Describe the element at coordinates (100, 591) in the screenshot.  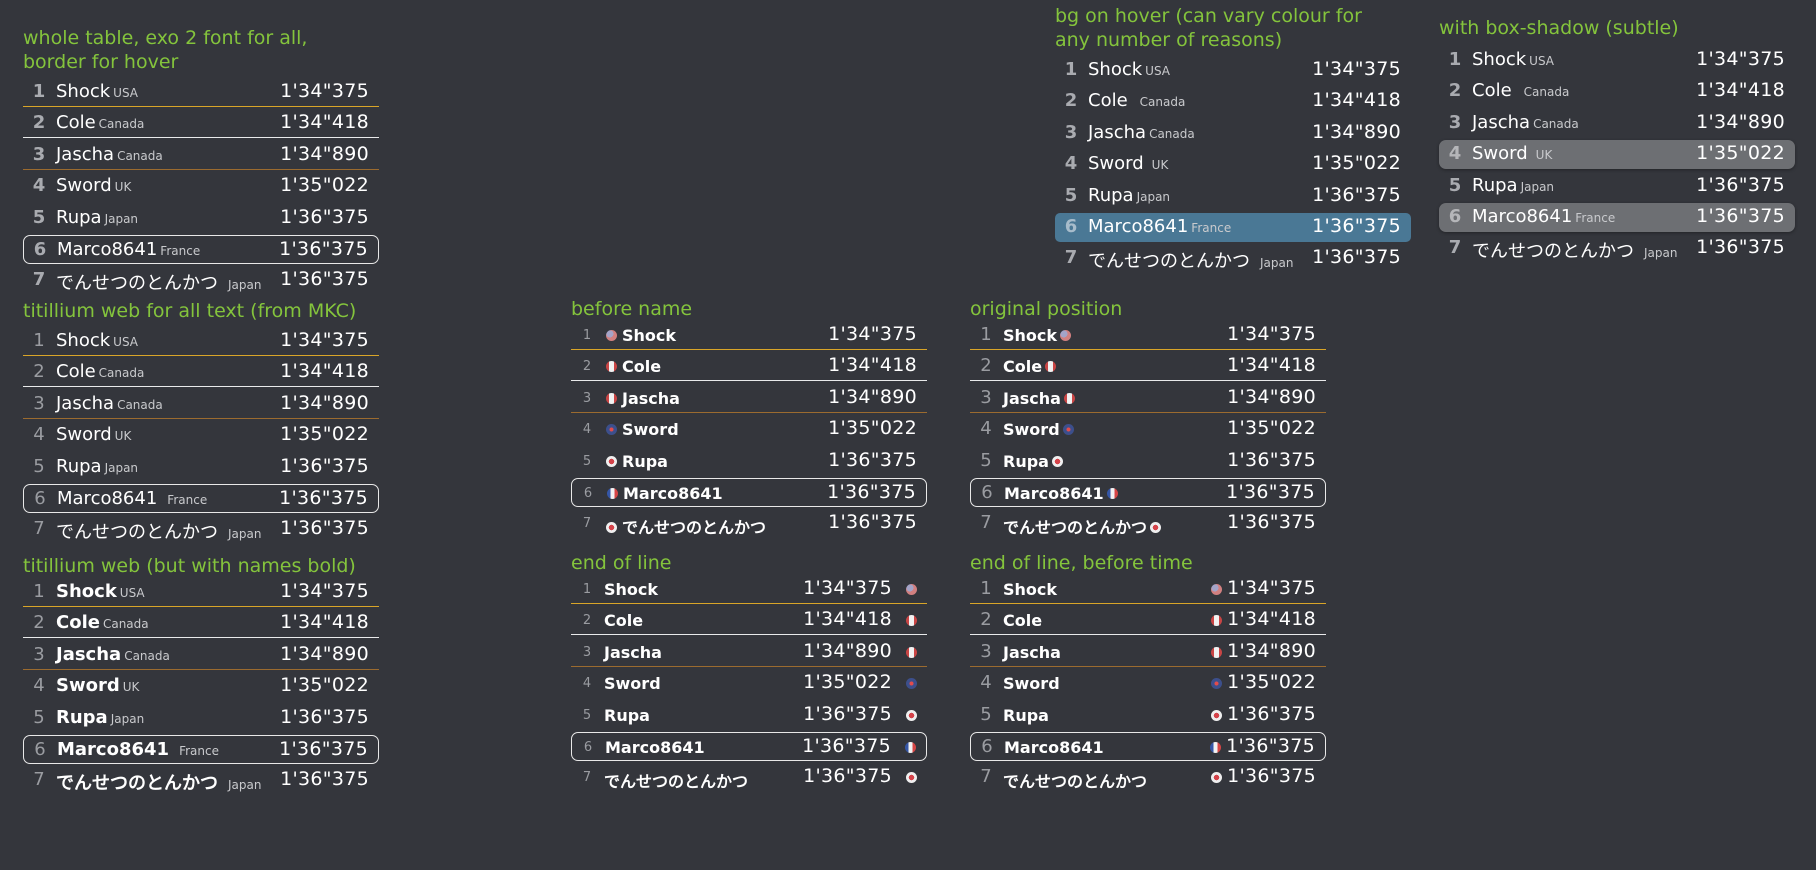
I see `player-name: Shock USA` at that location.